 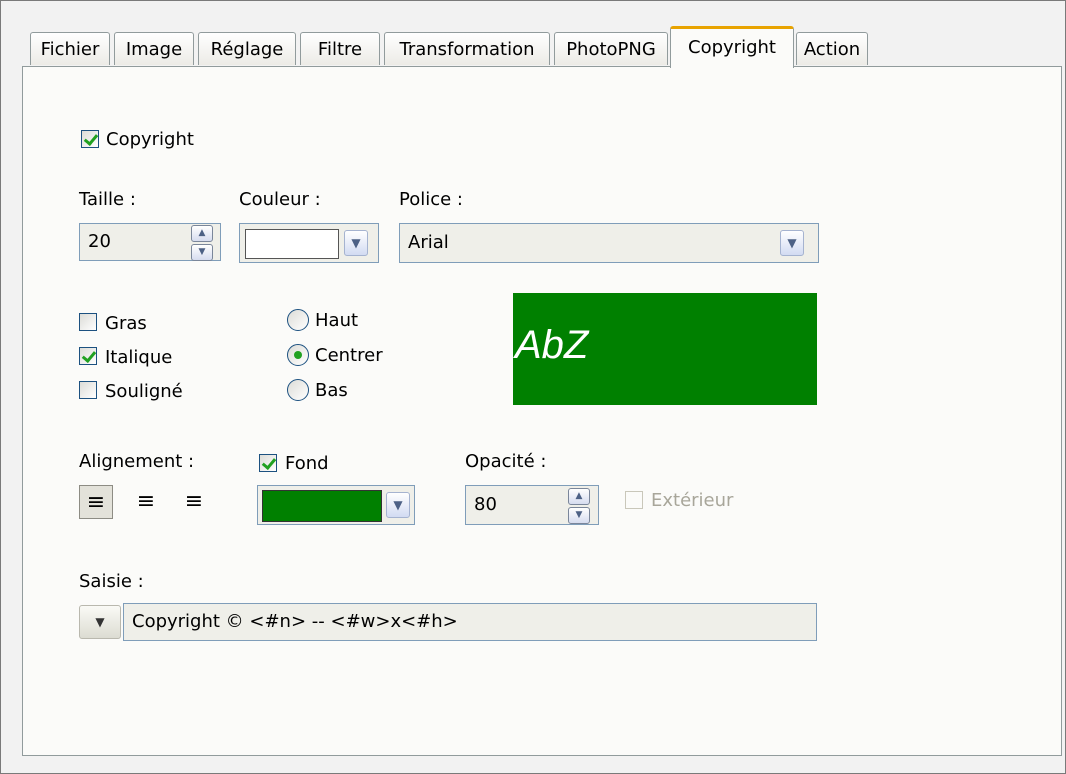 What do you see at coordinates (340, 48) in the screenshot?
I see `tab-filtre: Filtre` at bounding box center [340, 48].